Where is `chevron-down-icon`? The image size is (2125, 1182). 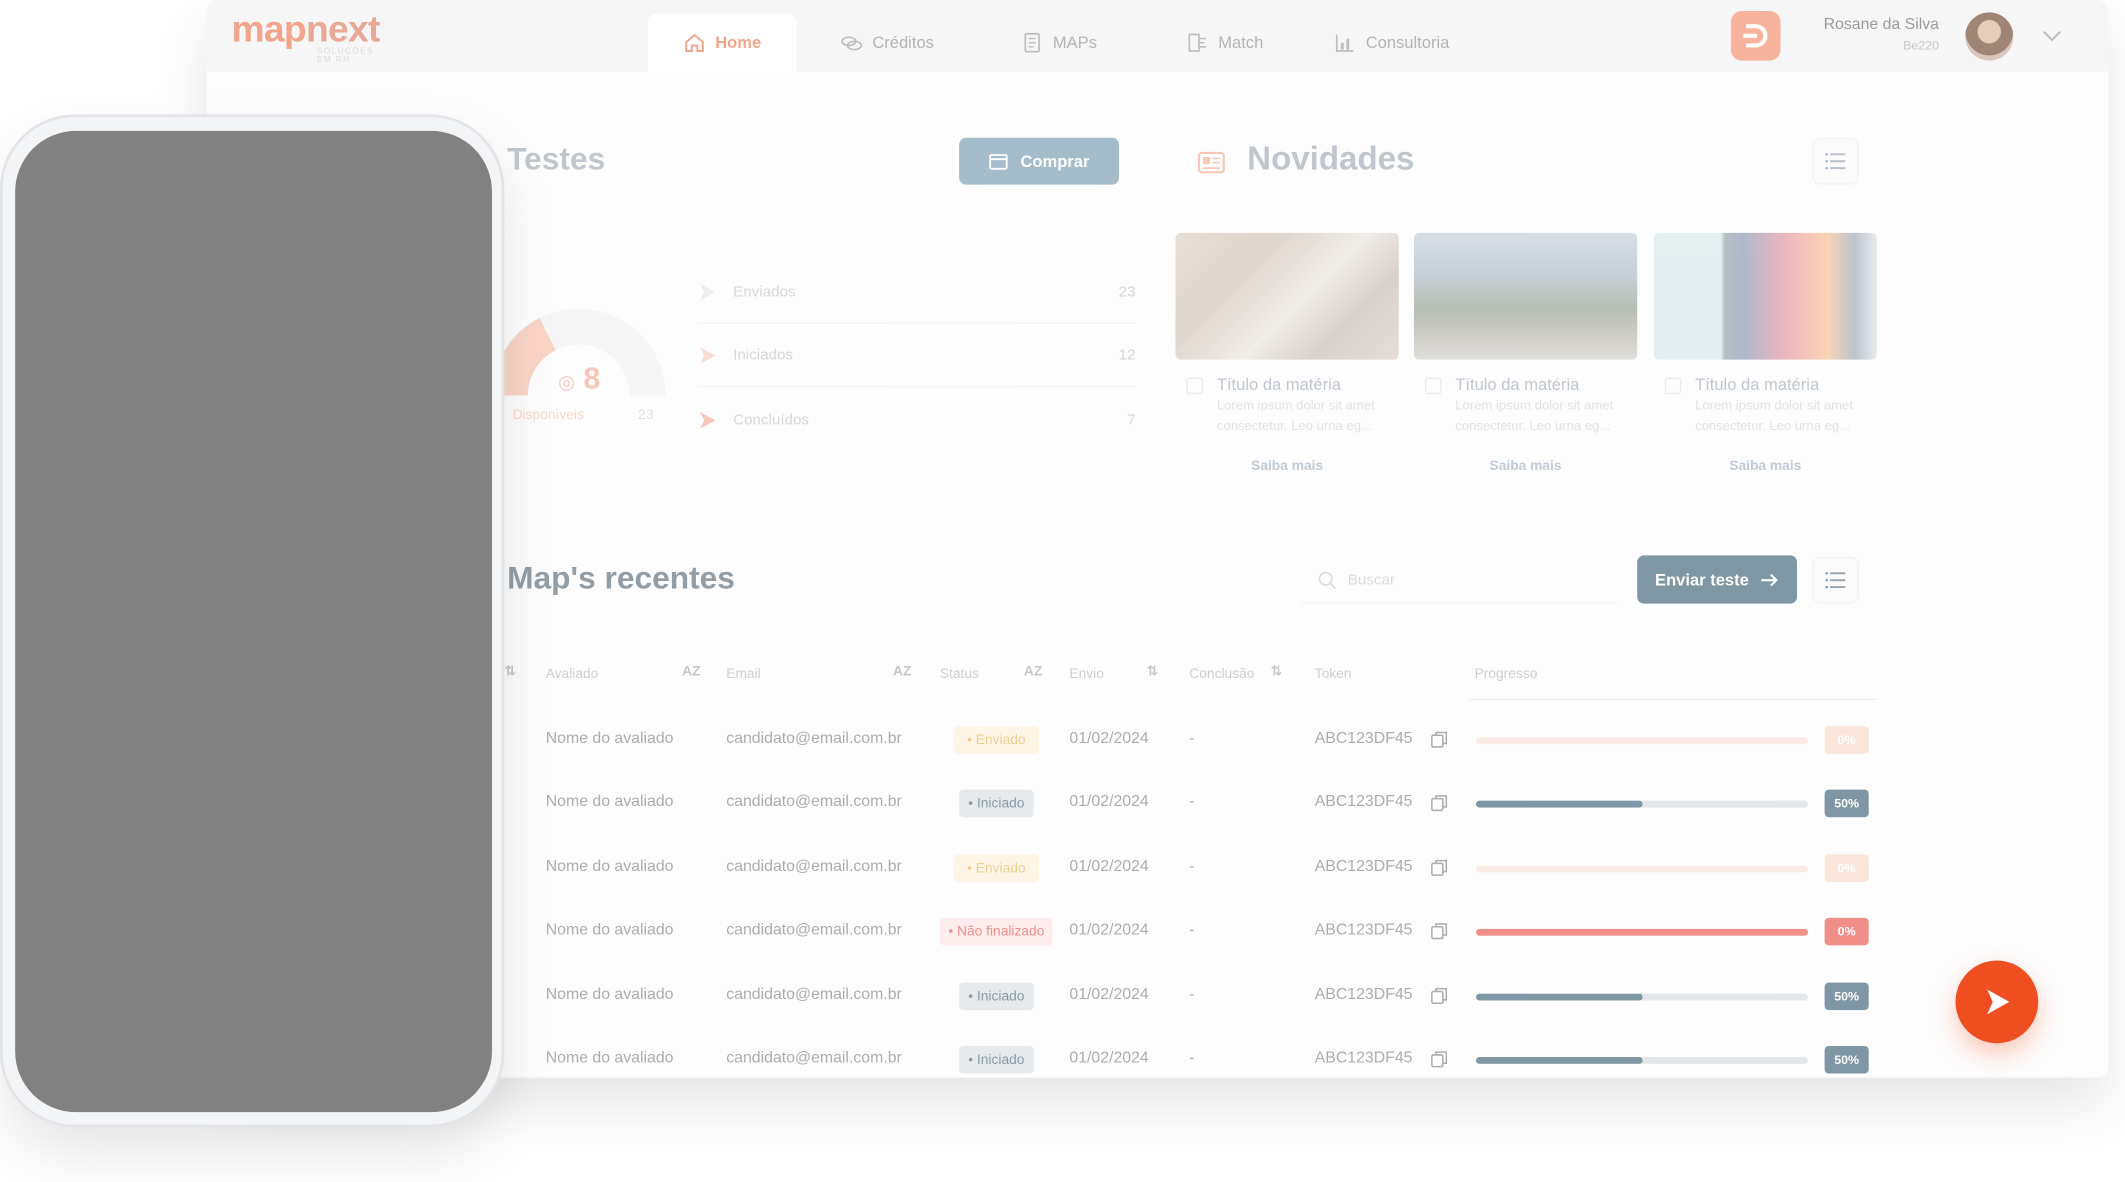
chevron-down-icon is located at coordinates (2052, 35).